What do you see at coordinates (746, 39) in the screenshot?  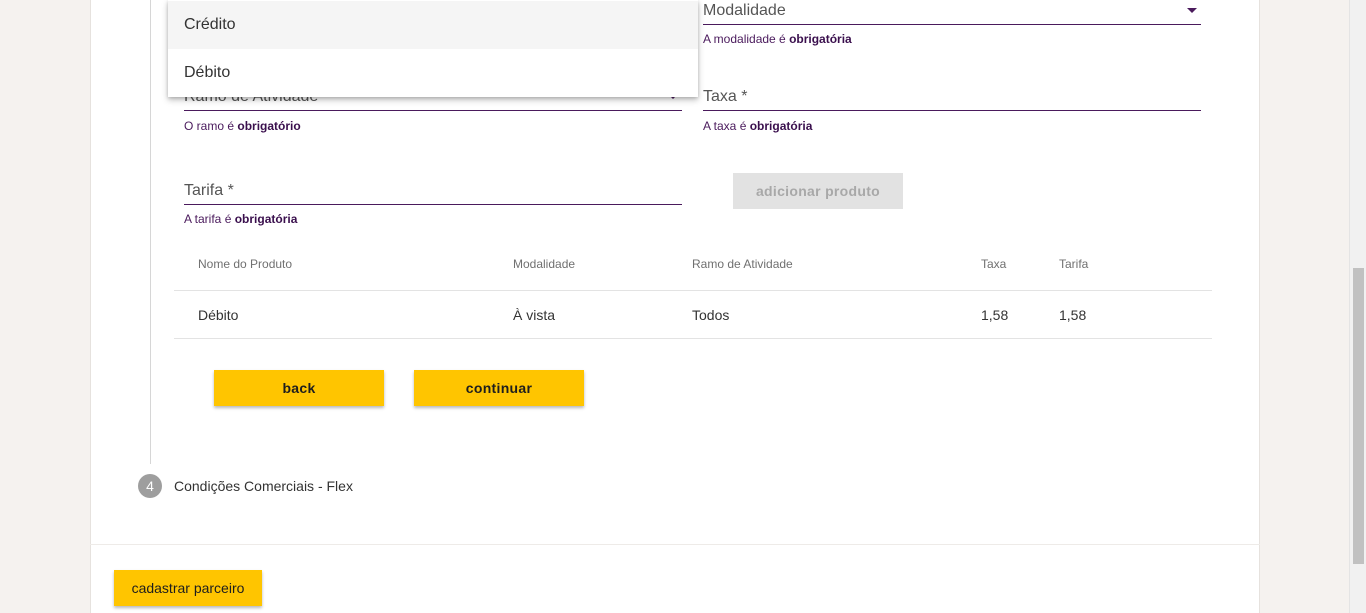 I see `modalidade-hint-text: A modalidade é` at bounding box center [746, 39].